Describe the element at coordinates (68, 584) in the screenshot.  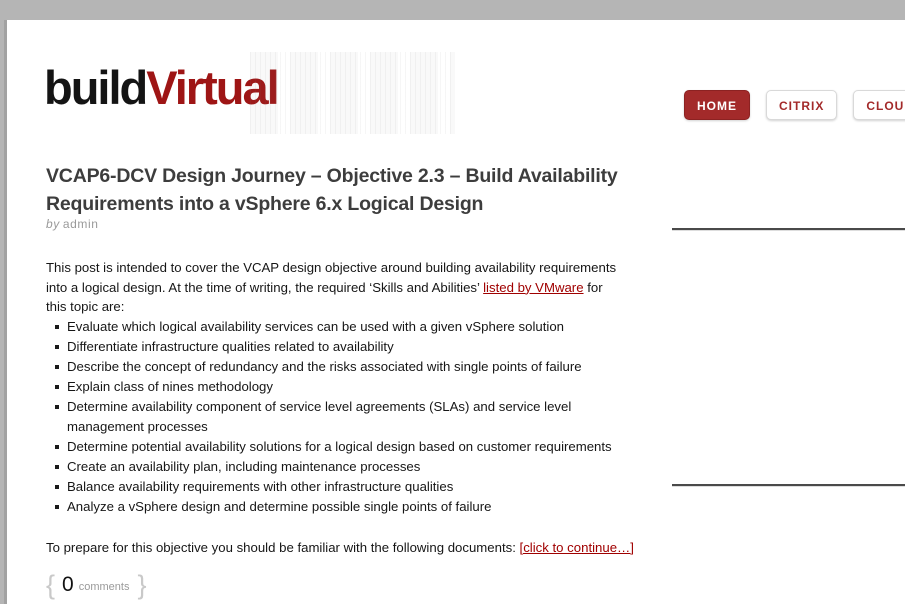
I see `comments-count: 0` at that location.